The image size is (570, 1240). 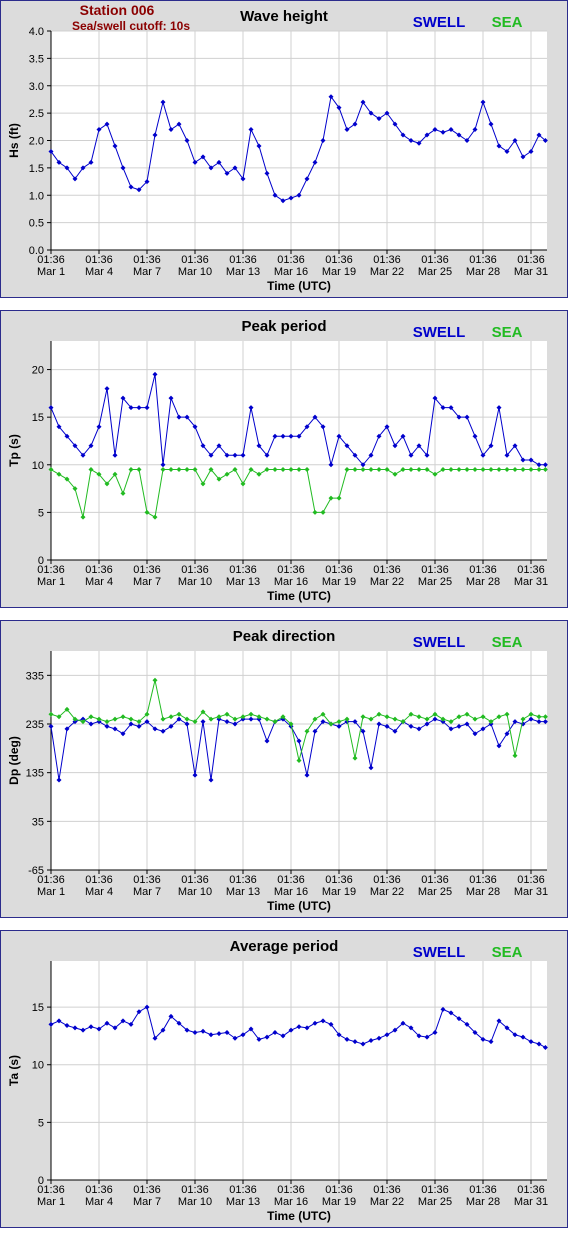 I want to click on y-tick-label: 35, so click(x=38, y=822).